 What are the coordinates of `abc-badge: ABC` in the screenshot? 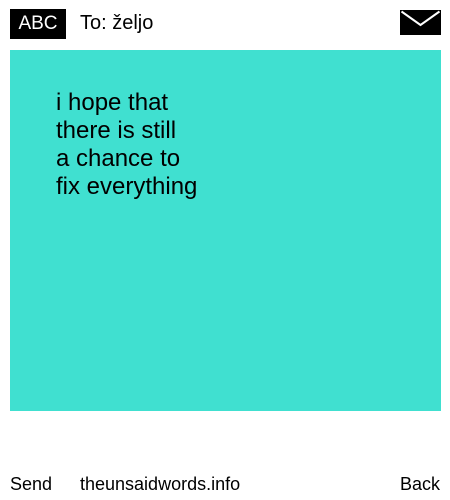 It's located at (38, 24).